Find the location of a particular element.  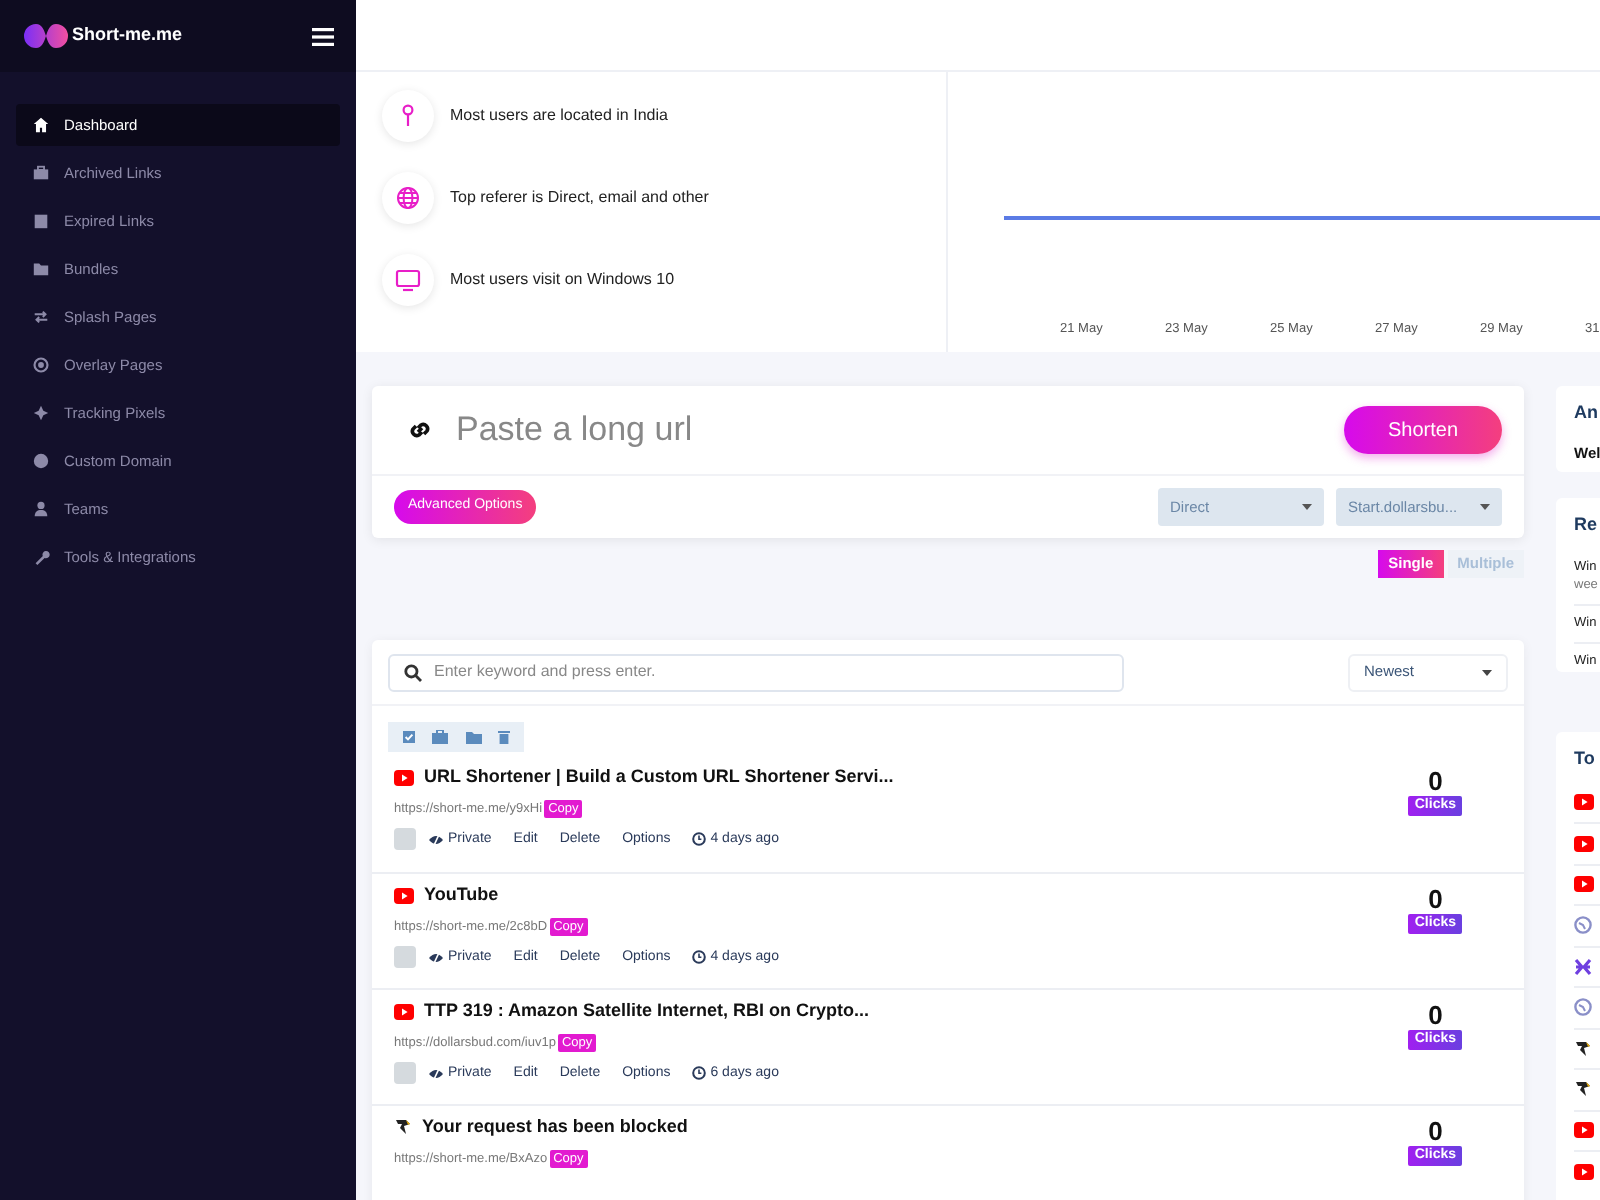

insight-text: Most users are located in India is located at coordinates (559, 116).